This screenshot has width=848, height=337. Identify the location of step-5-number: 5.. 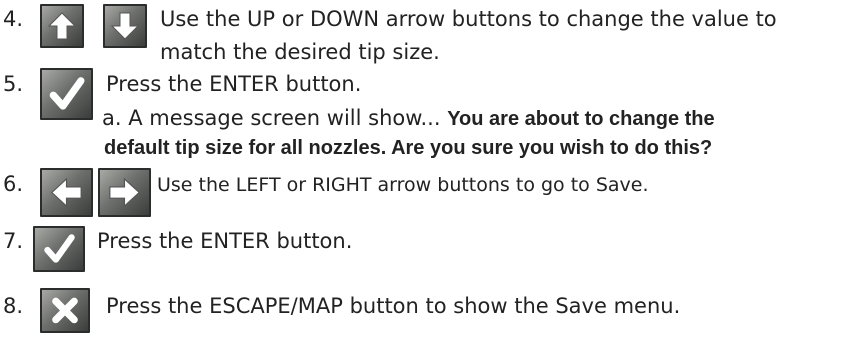
(13, 84).